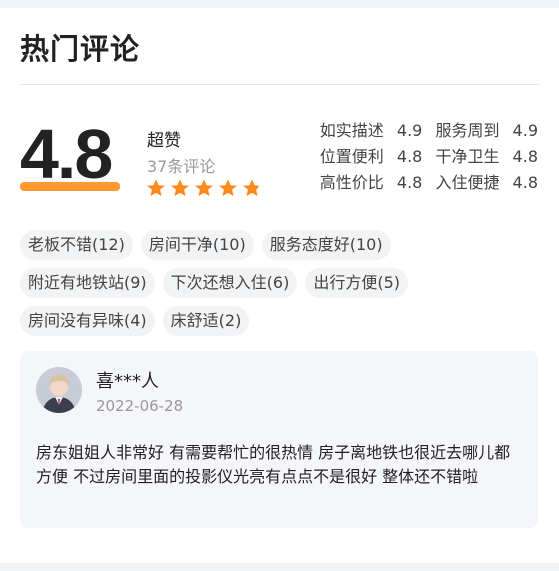 The width and height of the screenshot is (559, 571). What do you see at coordinates (197, 245) in the screenshot?
I see `review-tag: 房间干净(10)` at bounding box center [197, 245].